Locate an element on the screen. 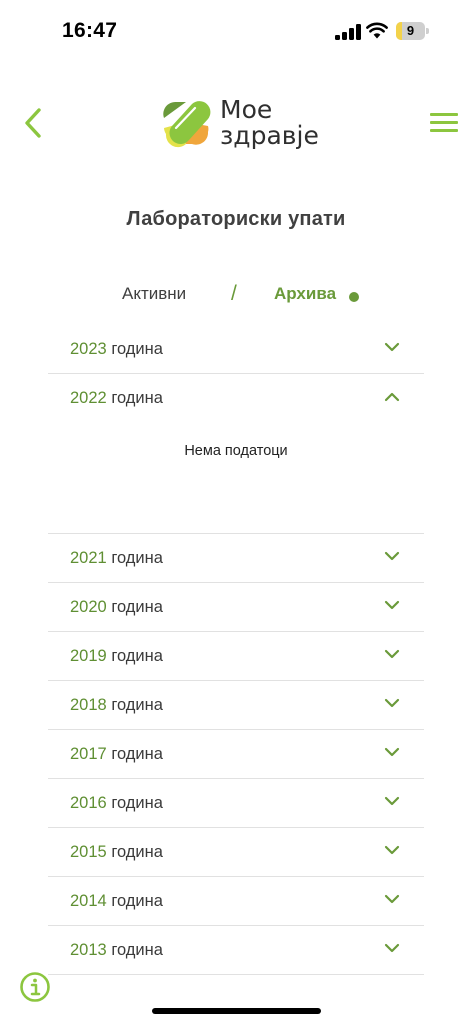 The width and height of the screenshot is (472, 1024). year-row-2016: 2016 година is located at coordinates (236, 803).